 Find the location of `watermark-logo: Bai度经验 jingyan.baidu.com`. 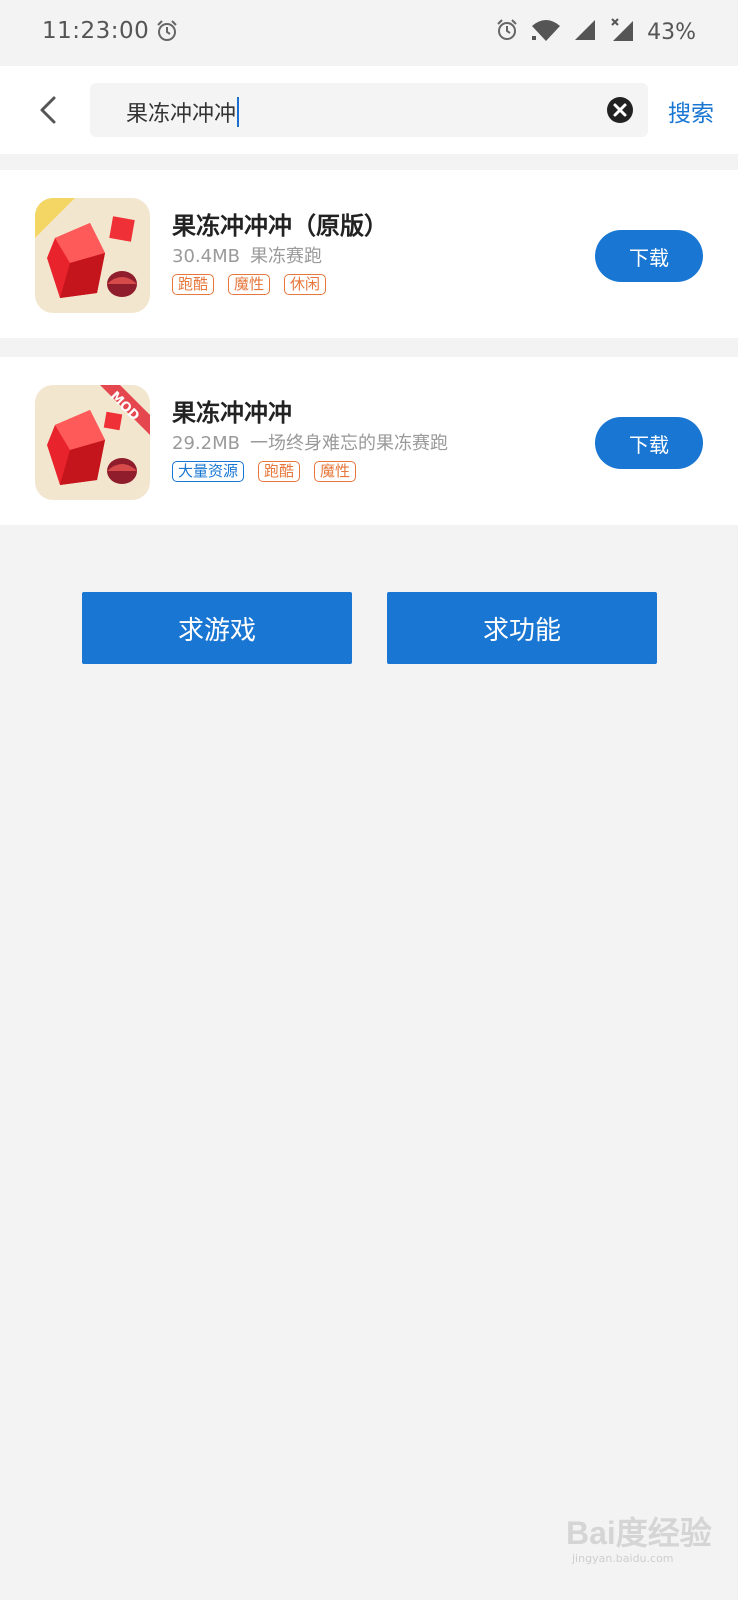

watermark-logo: Bai度经验 jingyan.baidu.com is located at coordinates (646, 1523).